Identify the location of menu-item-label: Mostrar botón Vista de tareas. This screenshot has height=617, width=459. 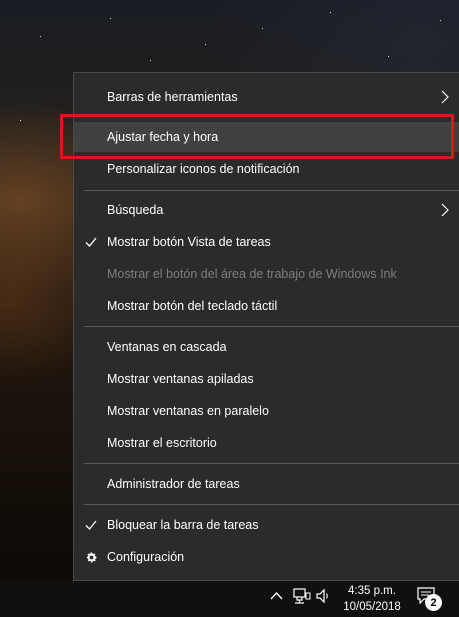
(189, 242).